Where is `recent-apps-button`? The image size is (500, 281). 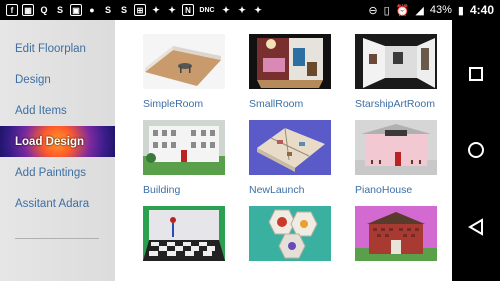 recent-apps-button is located at coordinates (476, 74).